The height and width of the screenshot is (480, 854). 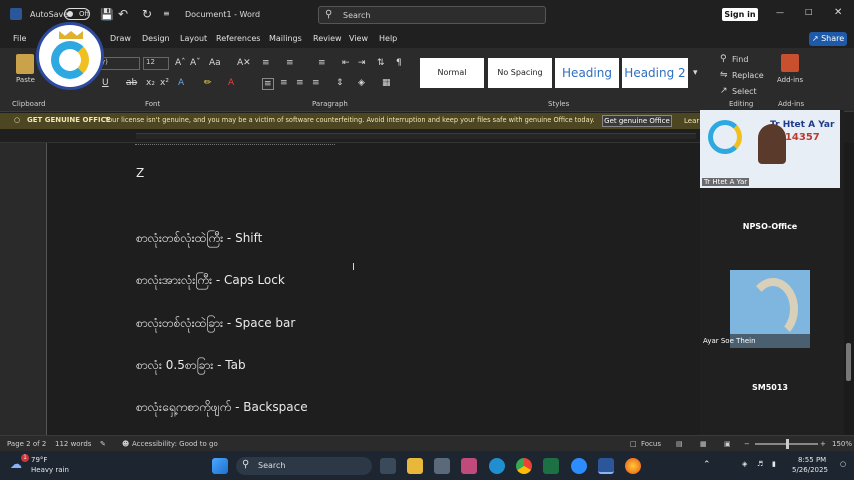 I want to click on zoom-slider, so click(x=786, y=444).